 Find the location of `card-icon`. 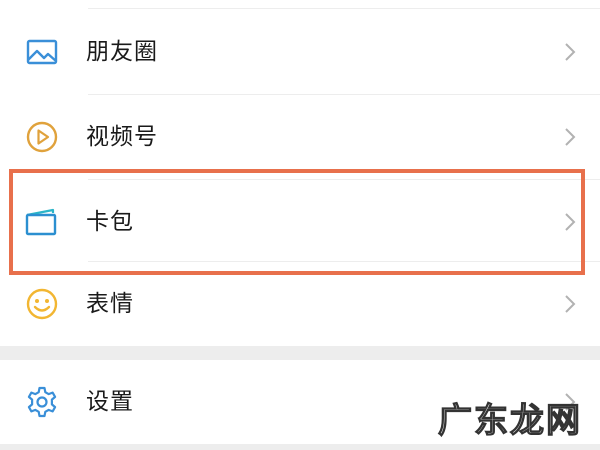

card-icon is located at coordinates (42, 222).